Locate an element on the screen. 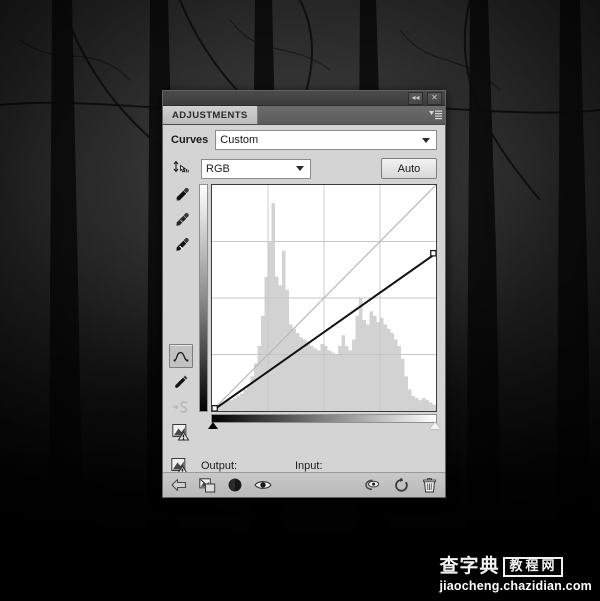  eye-icon is located at coordinates (263, 485).